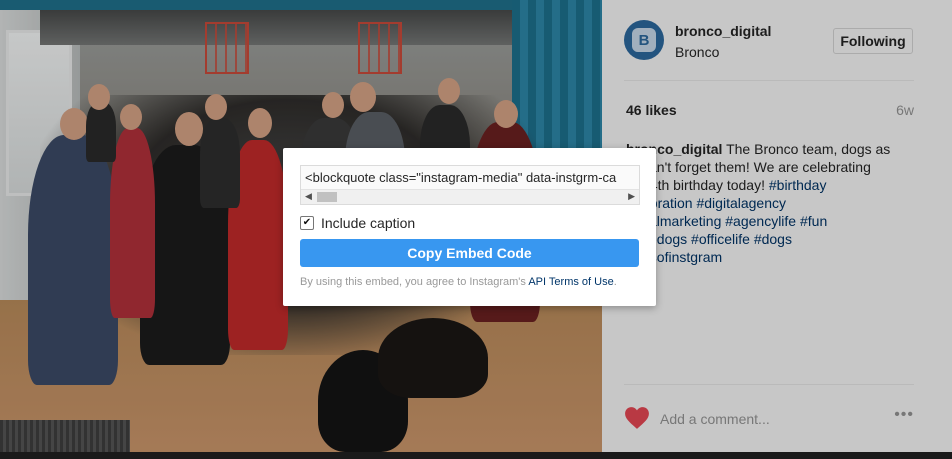  What do you see at coordinates (368, 223) in the screenshot?
I see `include-caption-label: Include caption` at bounding box center [368, 223].